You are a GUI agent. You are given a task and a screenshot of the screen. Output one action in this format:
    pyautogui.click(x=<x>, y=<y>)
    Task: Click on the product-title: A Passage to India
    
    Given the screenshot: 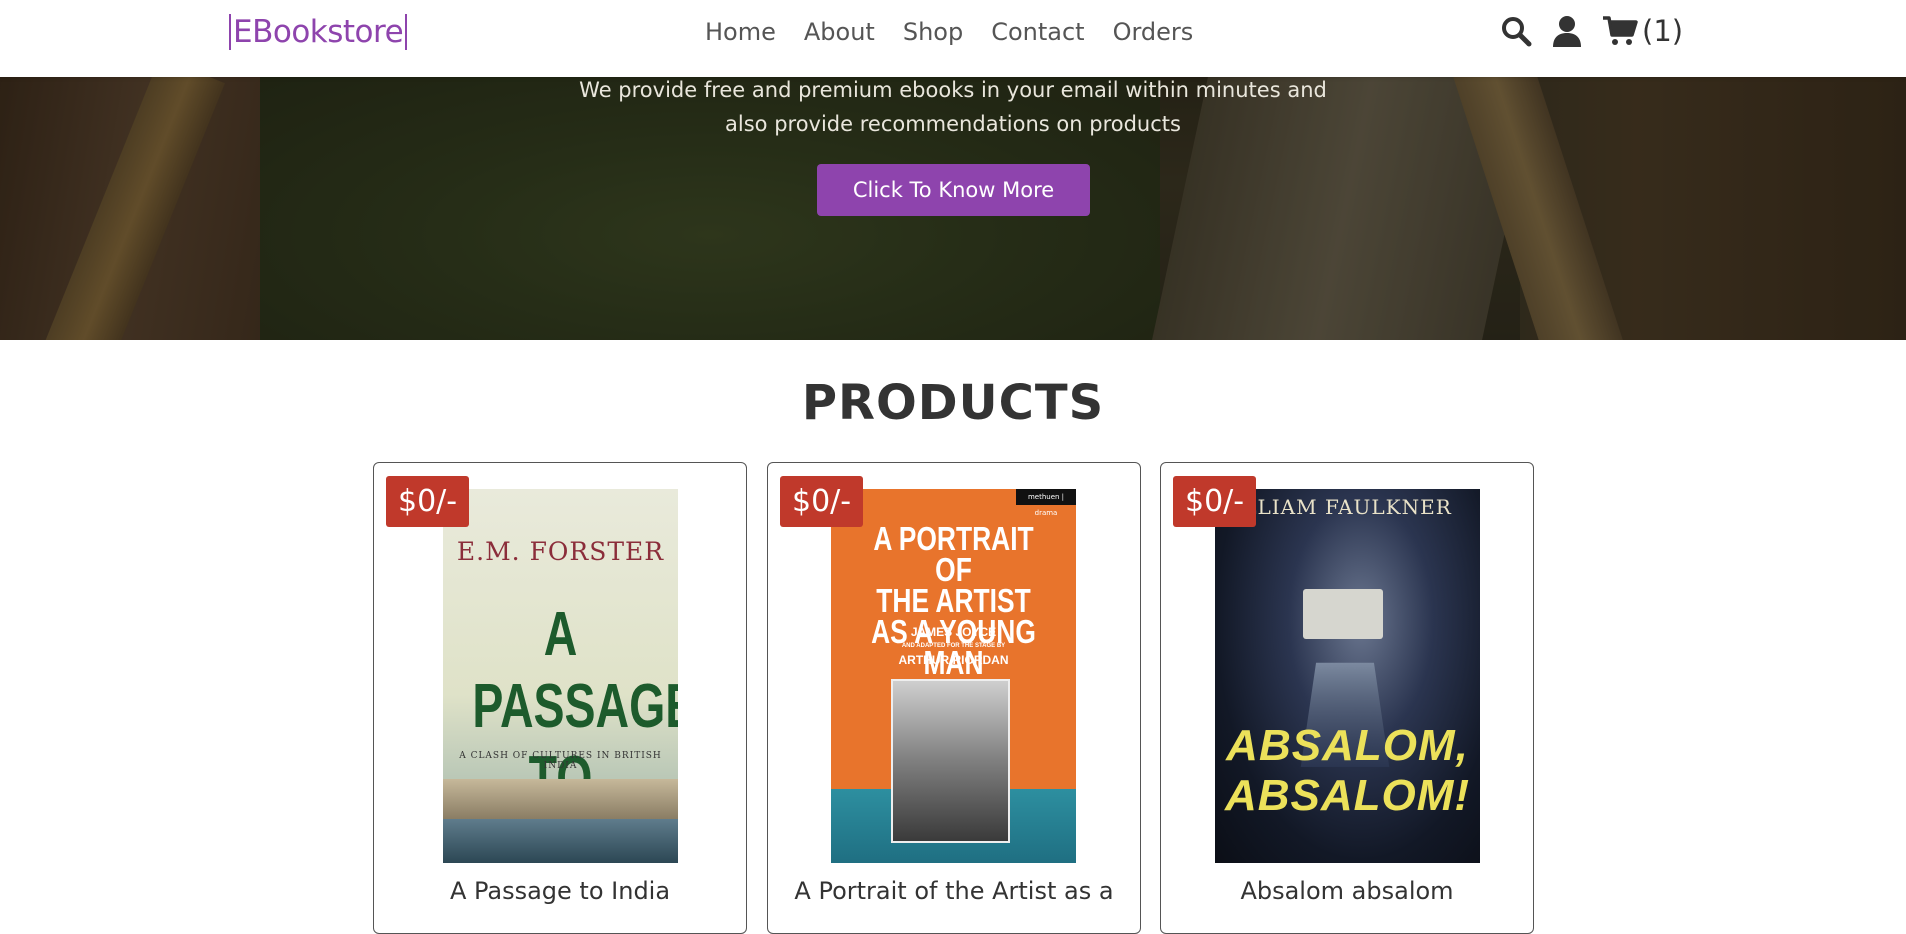 What is the action you would take?
    pyautogui.click(x=560, y=891)
    